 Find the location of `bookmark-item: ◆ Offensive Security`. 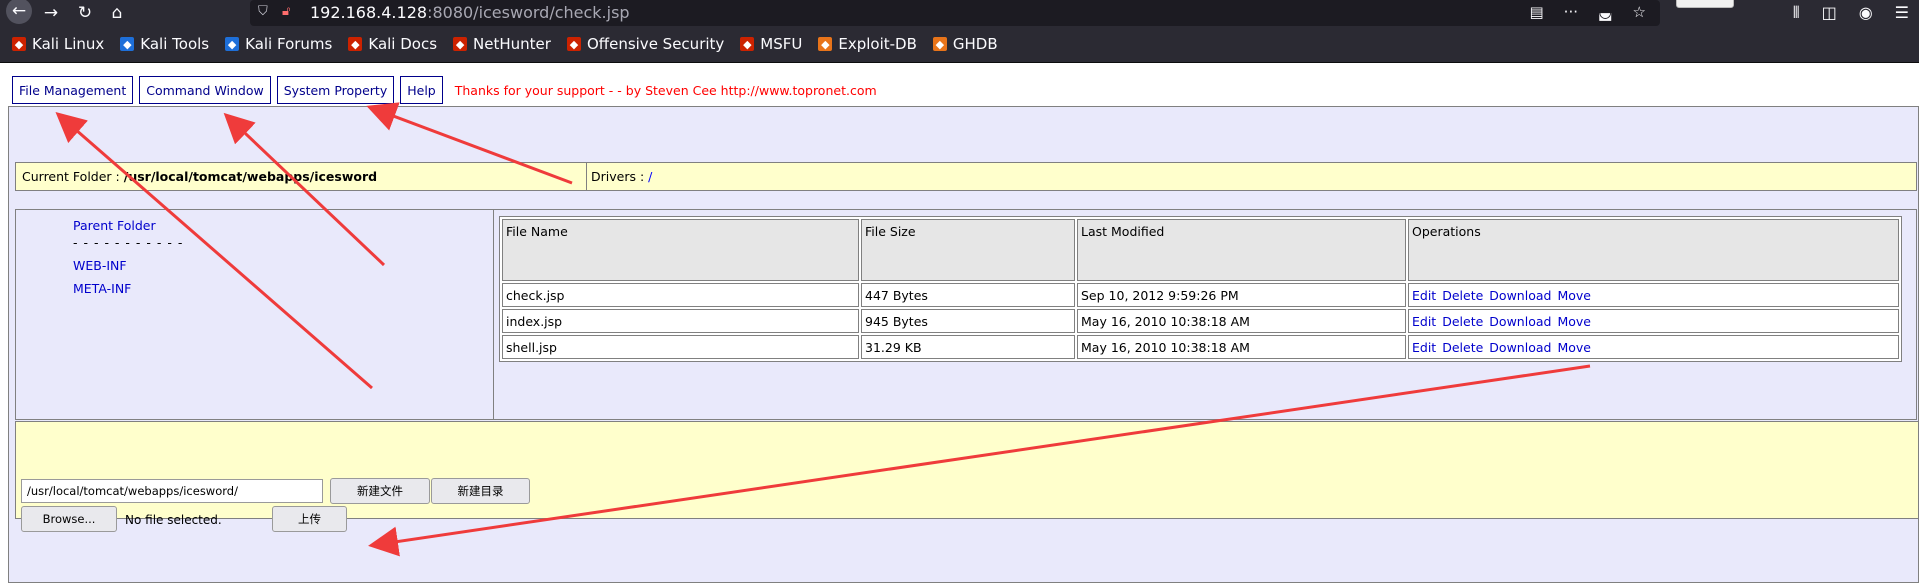

bookmark-item: ◆ Offensive Security is located at coordinates (645, 44).